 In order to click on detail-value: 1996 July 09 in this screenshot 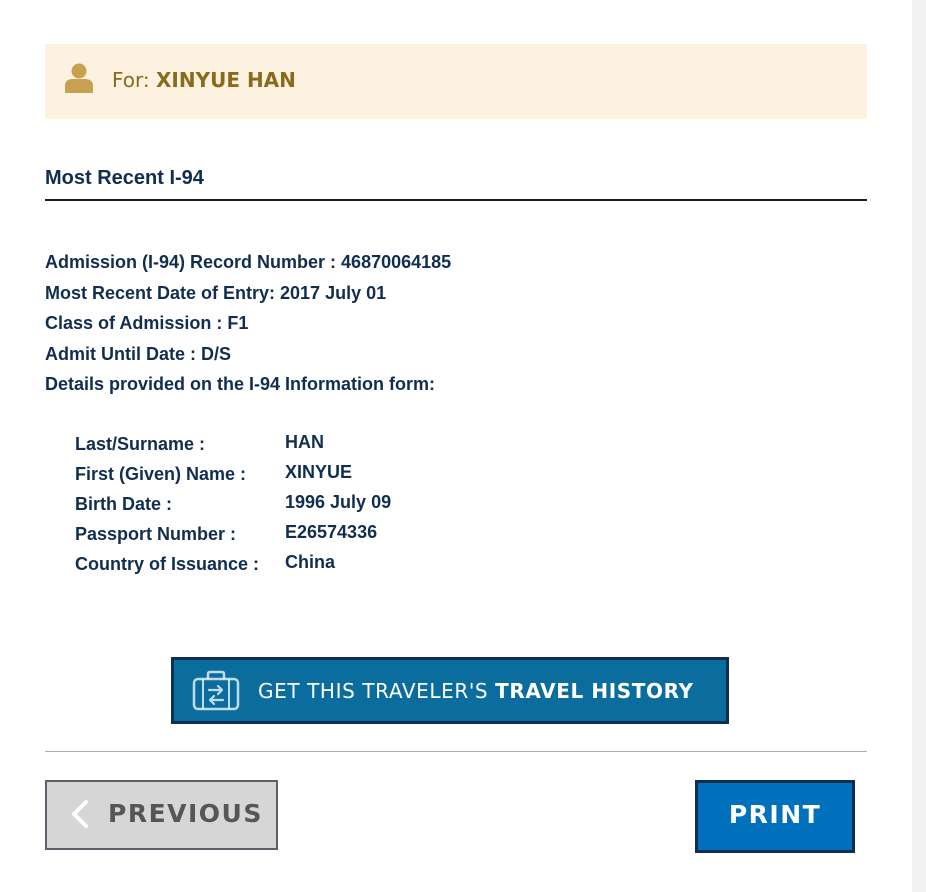, I will do `click(338, 502)`.